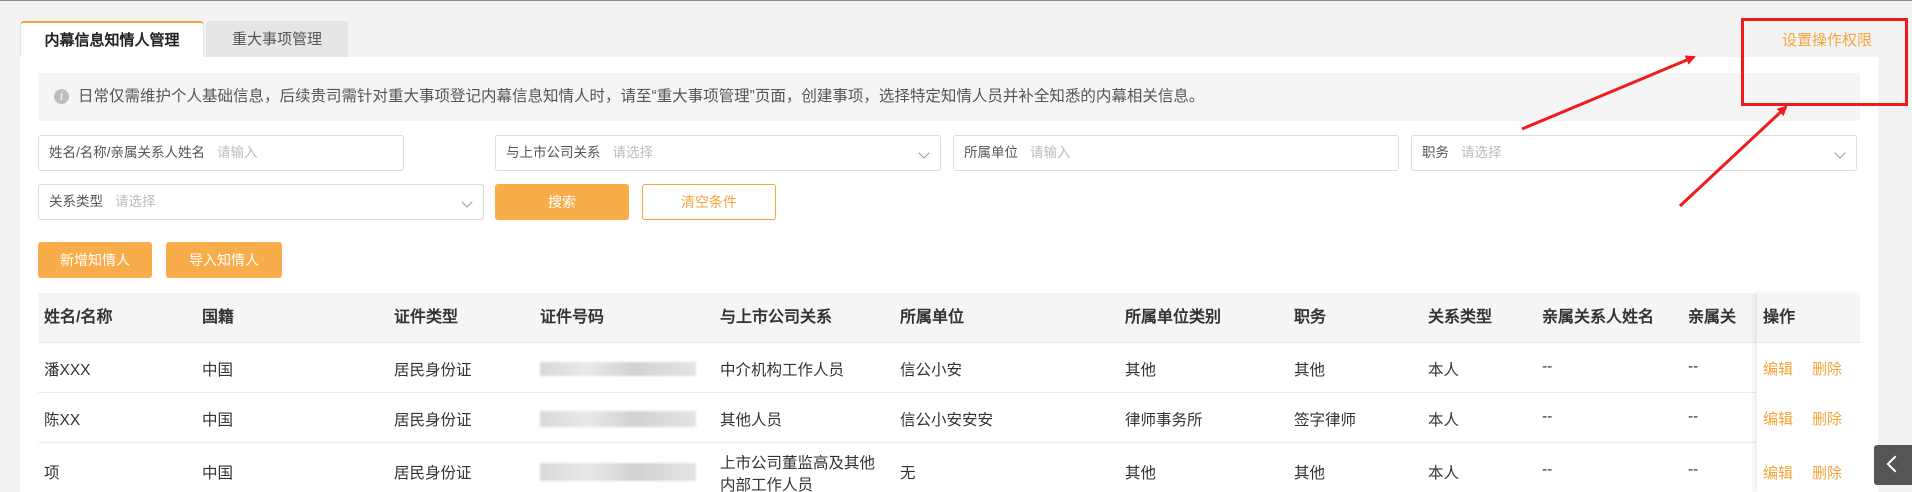 The image size is (1912, 492). I want to click on collapse-panel-button, so click(1893, 465).